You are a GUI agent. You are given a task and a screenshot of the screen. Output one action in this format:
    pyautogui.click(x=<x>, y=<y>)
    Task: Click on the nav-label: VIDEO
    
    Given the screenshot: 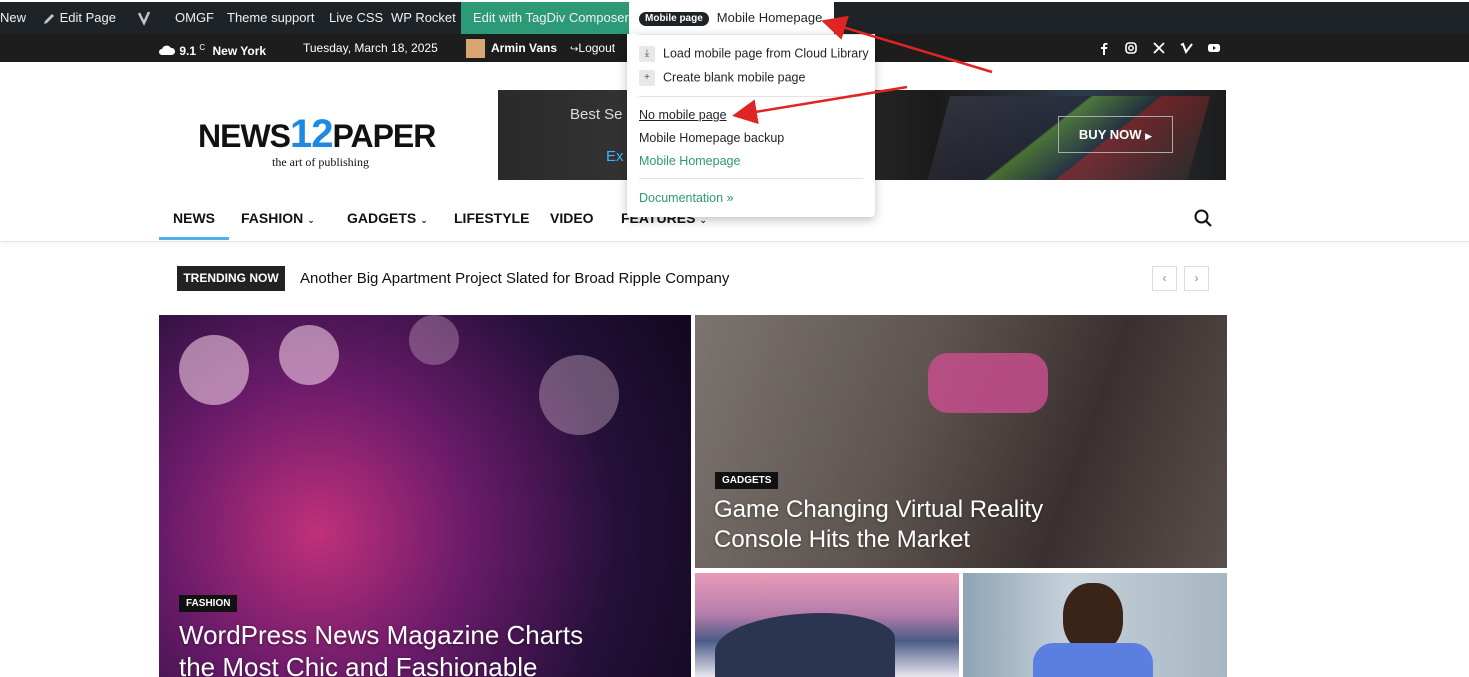 What is the action you would take?
    pyautogui.click(x=572, y=218)
    